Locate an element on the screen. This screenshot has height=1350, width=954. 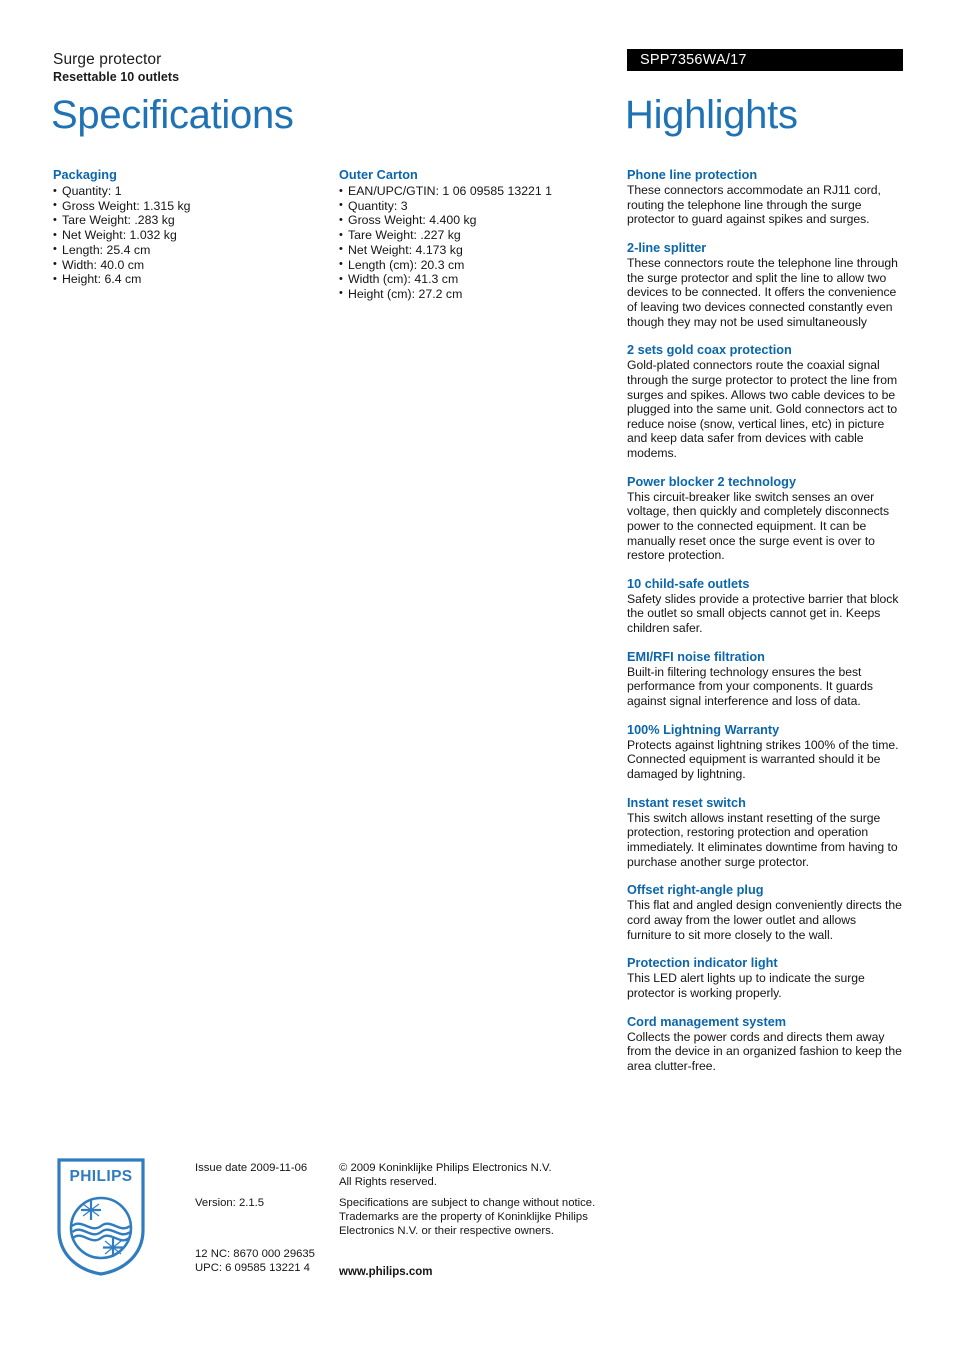
highlight-title: Offset right-angle plug is located at coordinates (695, 890).